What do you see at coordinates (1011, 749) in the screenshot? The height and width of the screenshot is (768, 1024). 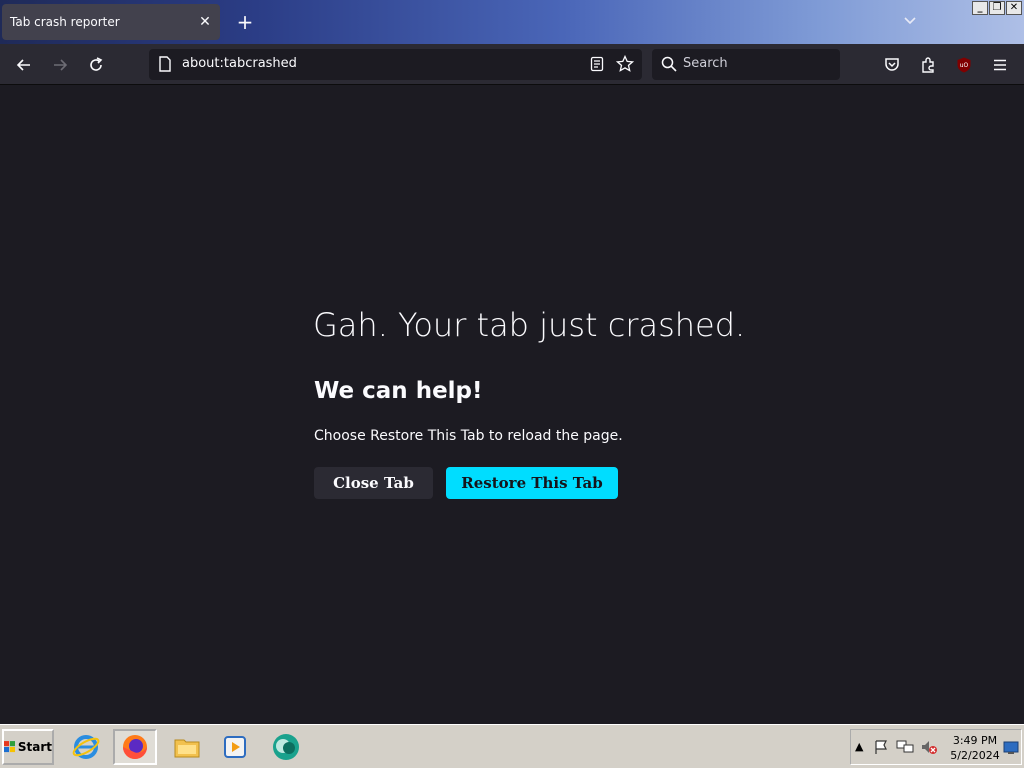 I see `show-desktop-icon` at bounding box center [1011, 749].